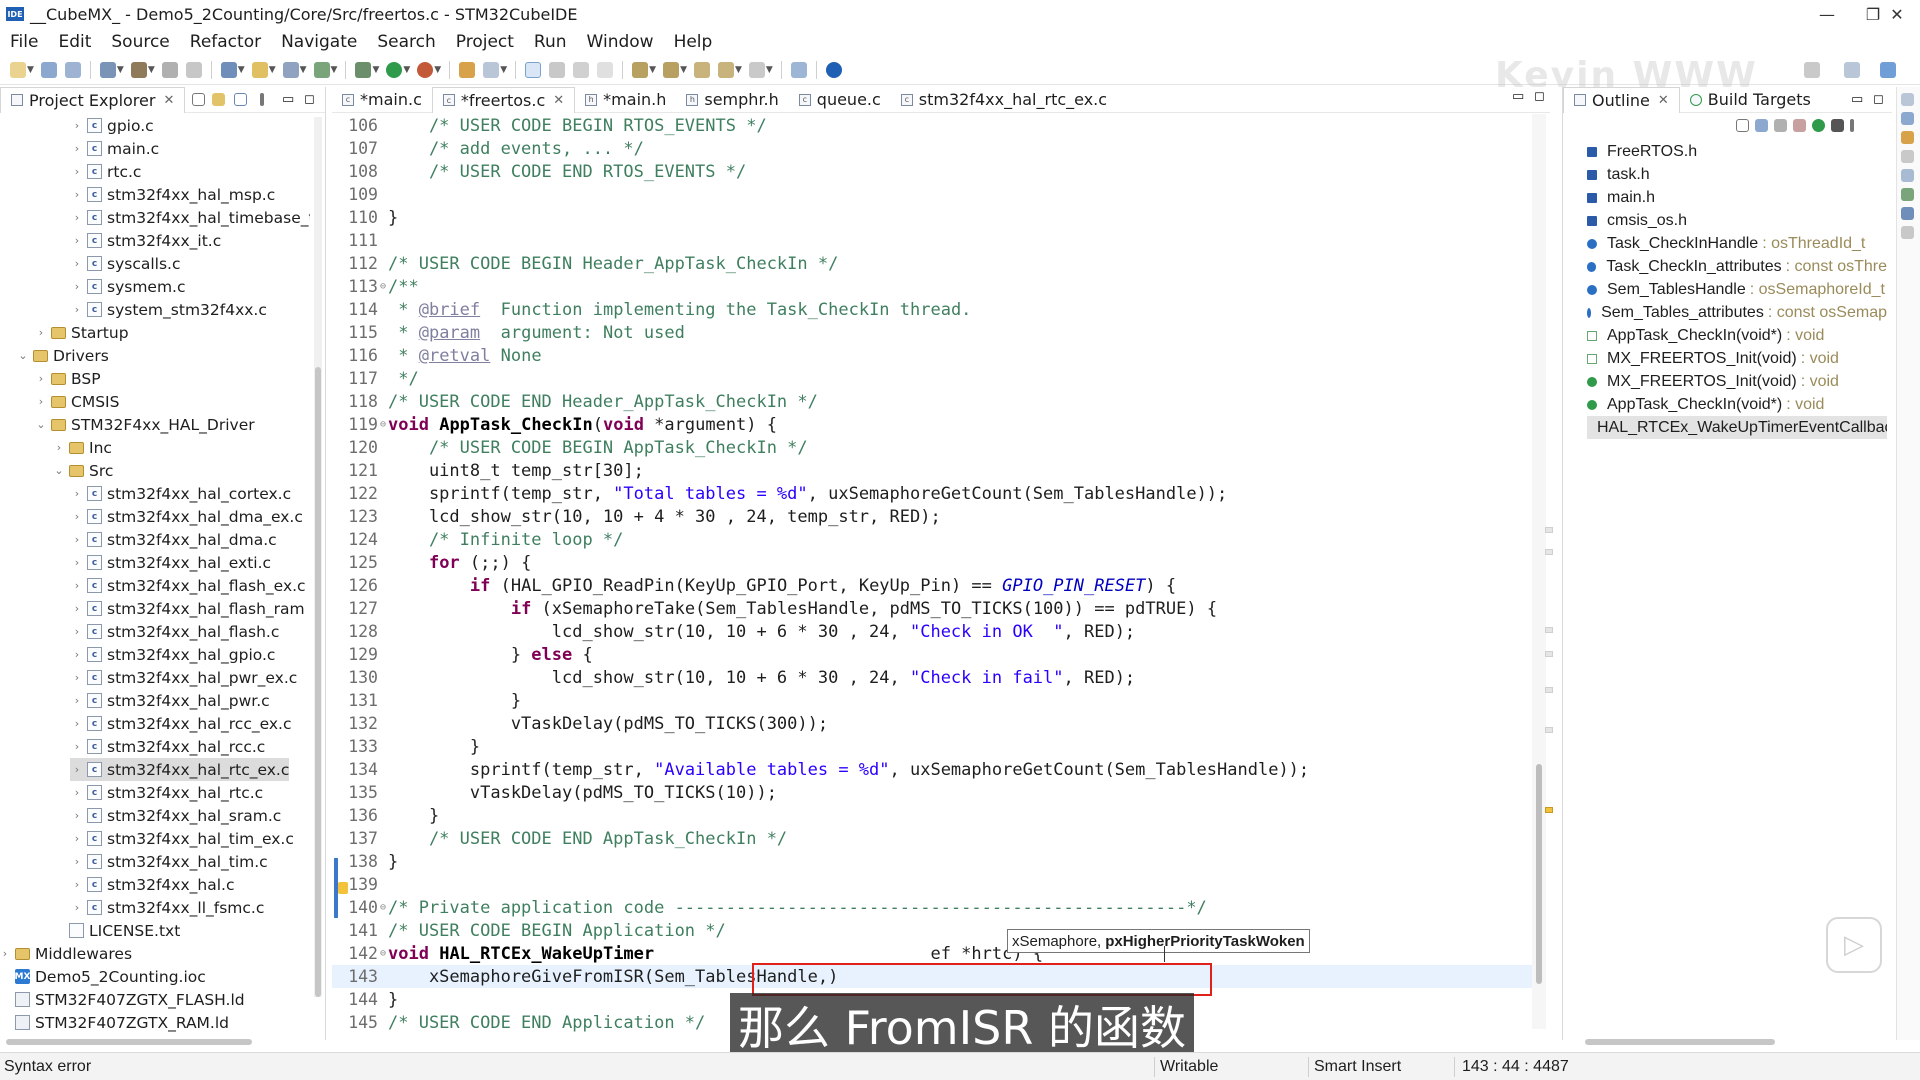 The image size is (1920, 1080). What do you see at coordinates (1737, 427) in the screenshot?
I see `outline-item: HAL_RTCEx_WakeUpTimerEventCallbac` at bounding box center [1737, 427].